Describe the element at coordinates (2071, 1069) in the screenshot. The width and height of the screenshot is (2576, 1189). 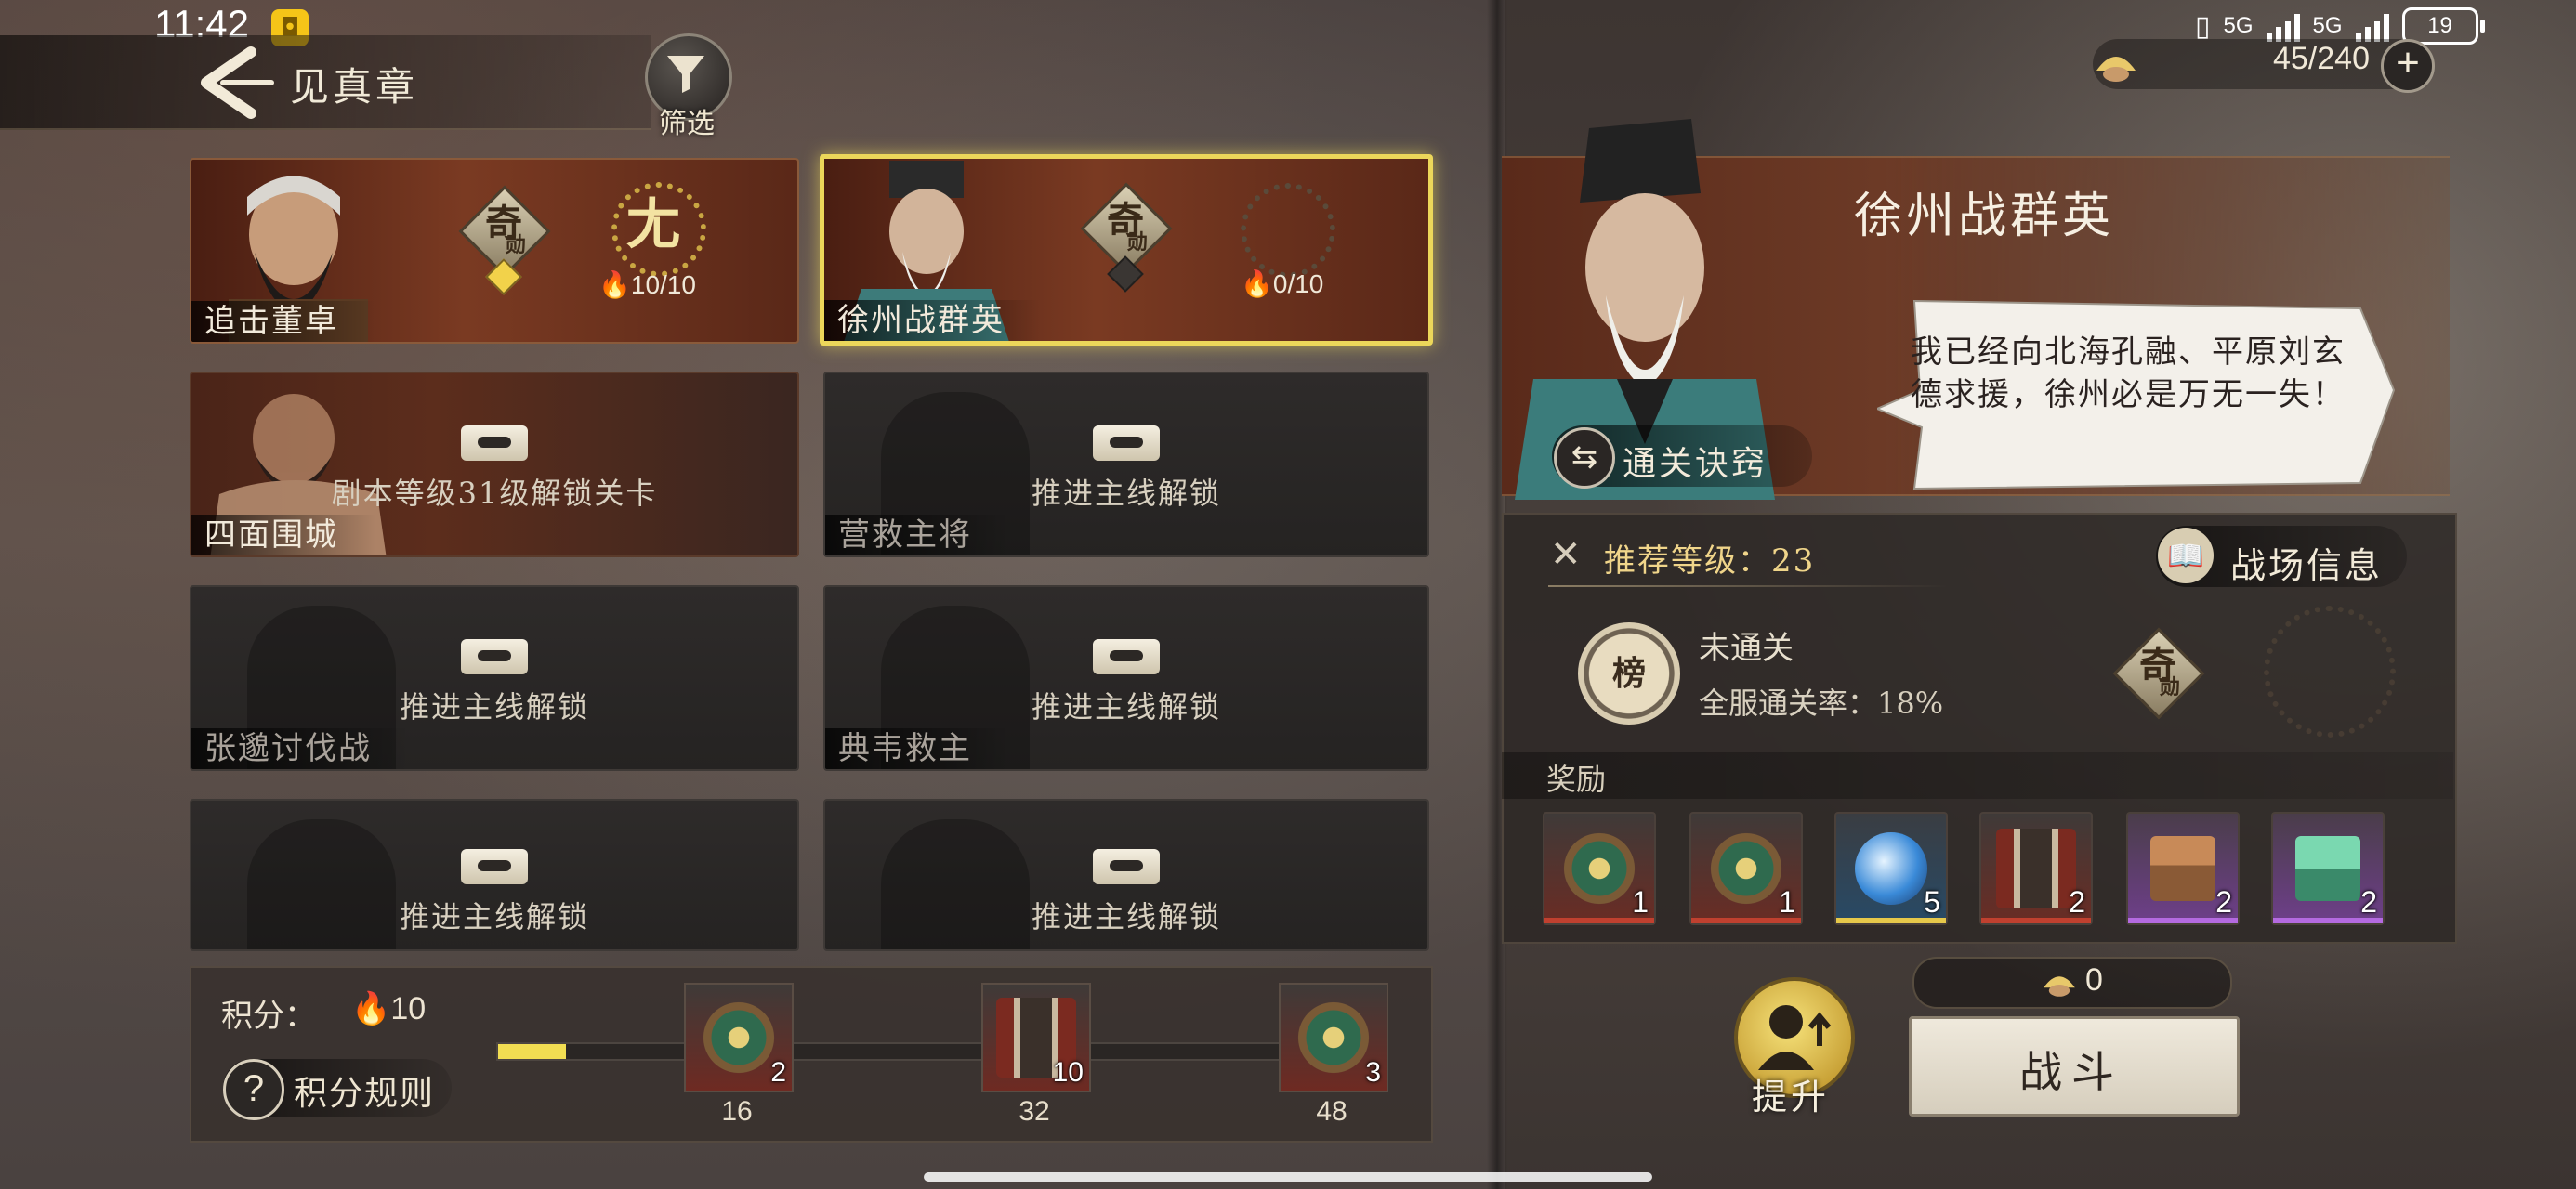
I see `fight-label: 战斗` at that location.